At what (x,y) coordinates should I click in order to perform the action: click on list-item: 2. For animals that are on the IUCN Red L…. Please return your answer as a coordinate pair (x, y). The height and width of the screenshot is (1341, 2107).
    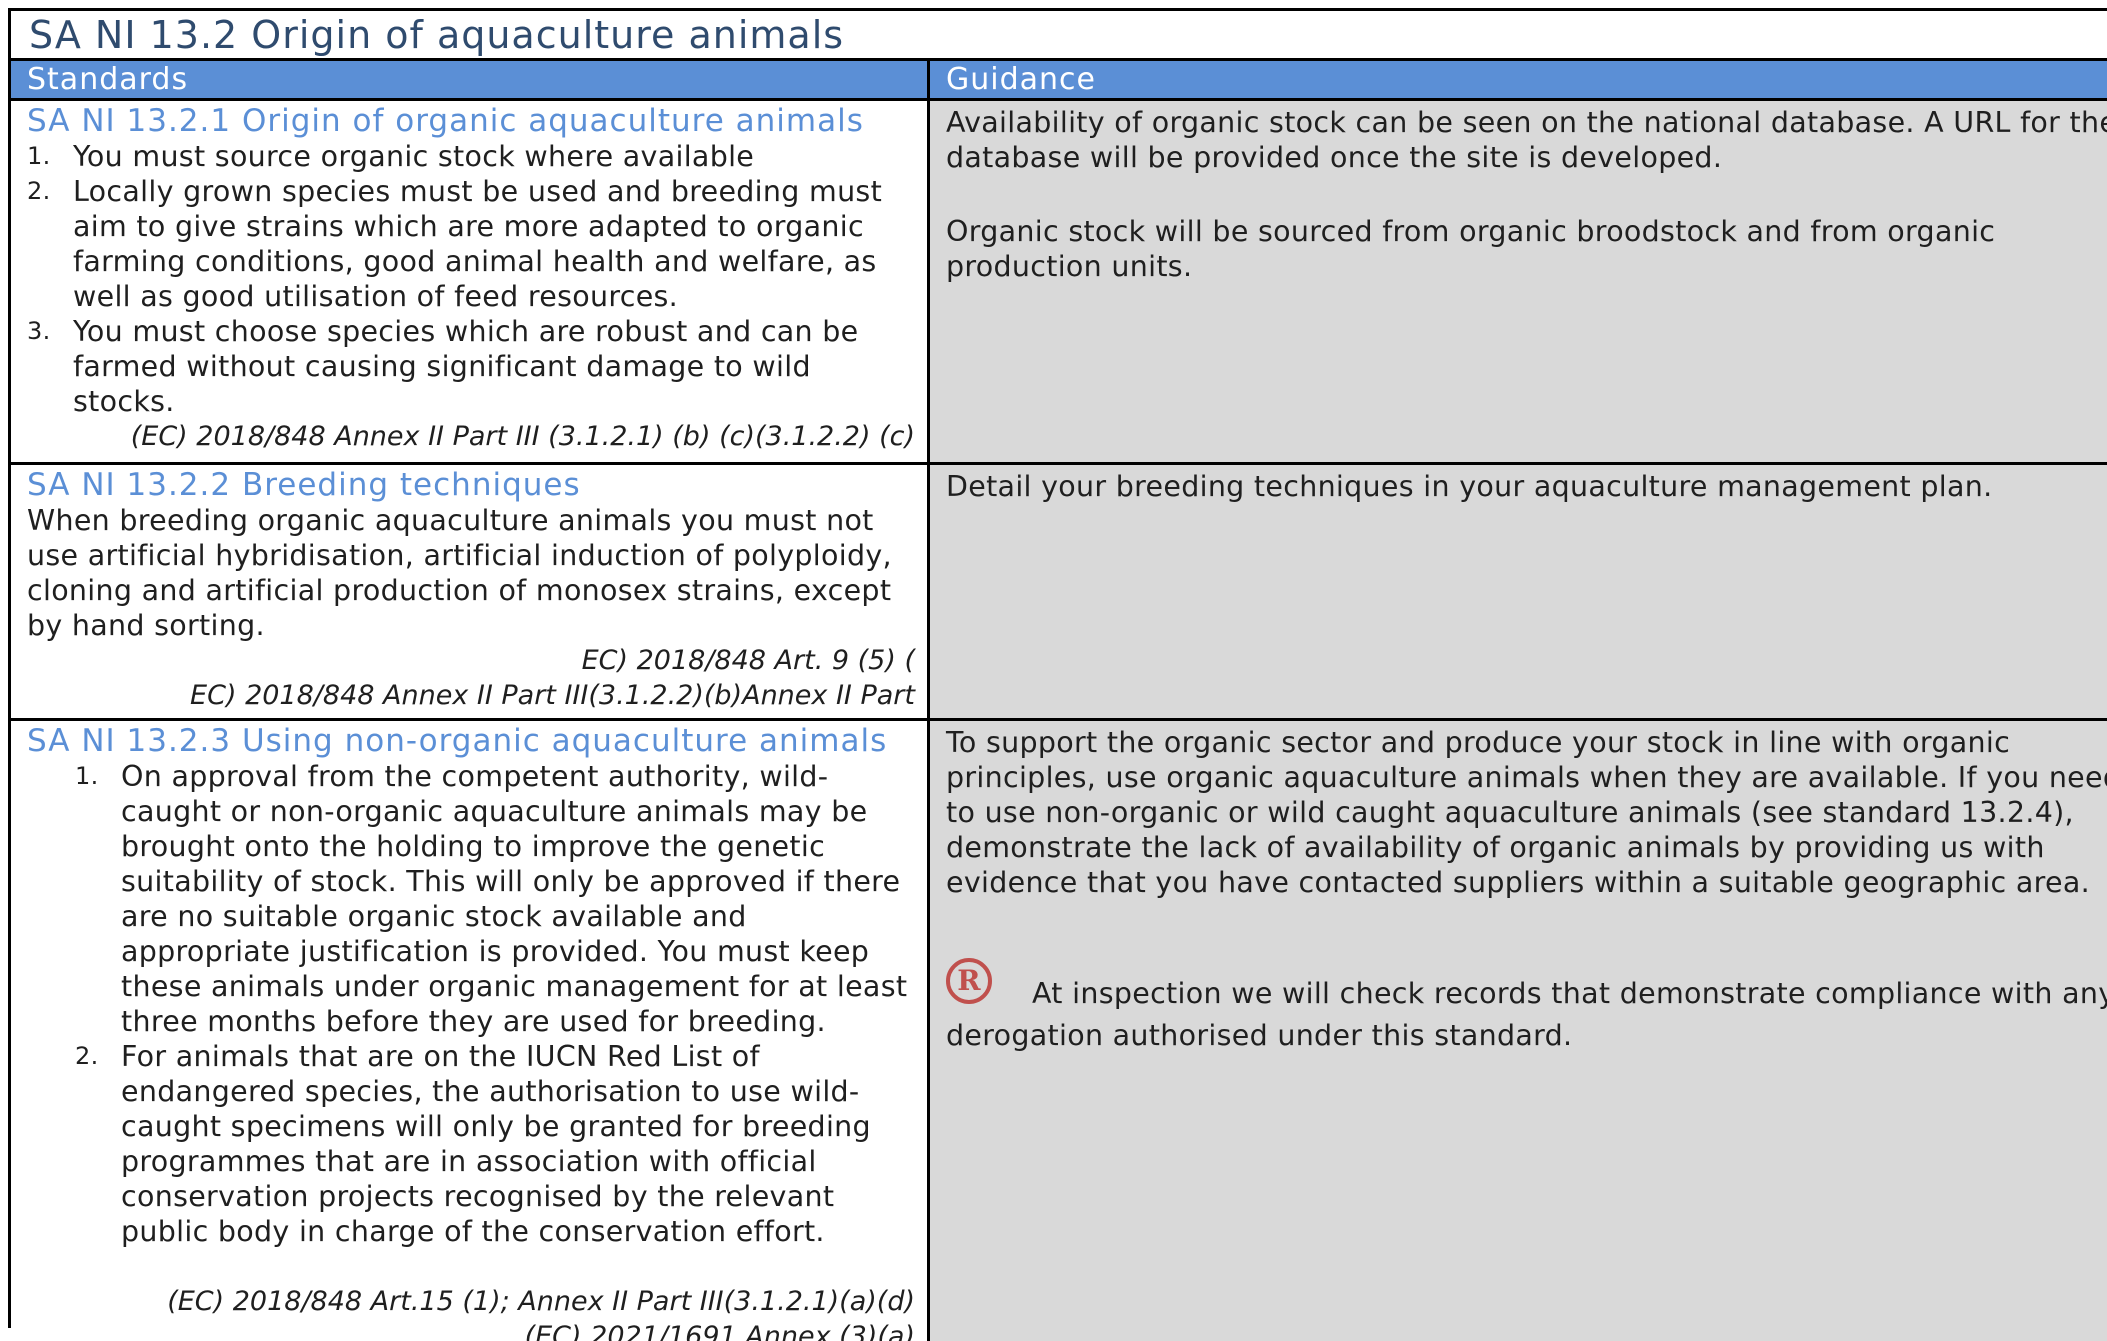
    Looking at the image, I should click on (473, 1144).